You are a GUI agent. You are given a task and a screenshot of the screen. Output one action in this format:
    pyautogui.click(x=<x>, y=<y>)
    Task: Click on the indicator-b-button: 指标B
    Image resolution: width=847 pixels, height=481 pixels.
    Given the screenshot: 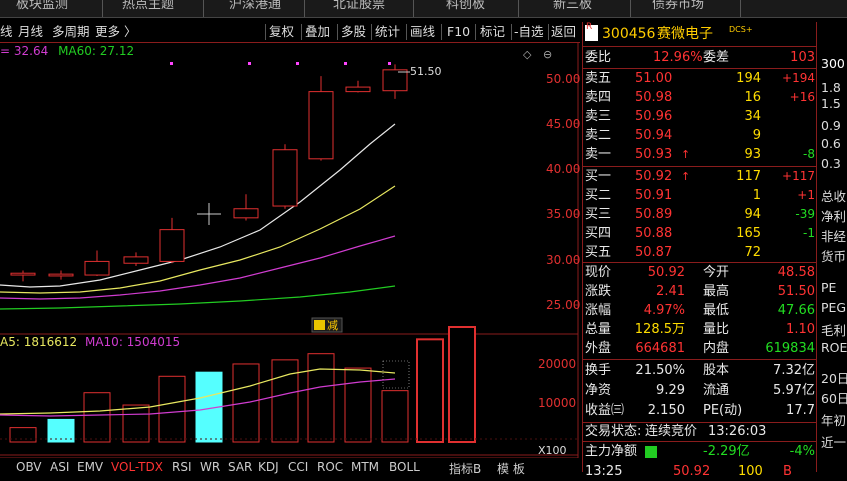 What is the action you would take?
    pyautogui.click(x=465, y=468)
    